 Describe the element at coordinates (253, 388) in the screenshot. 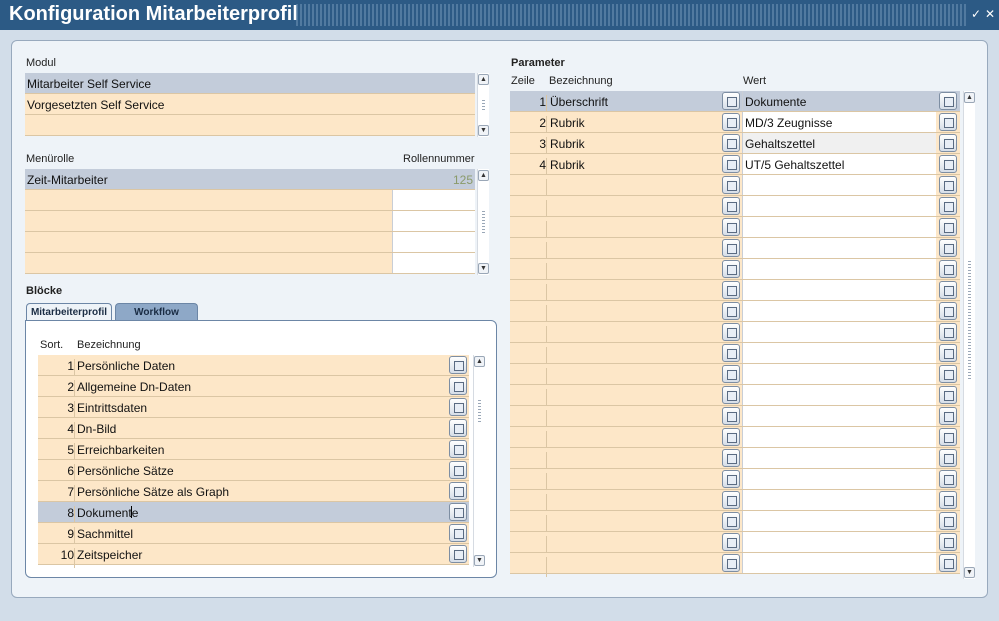

I see `table-row: 2 Allgemeine Dn-Daten` at that location.